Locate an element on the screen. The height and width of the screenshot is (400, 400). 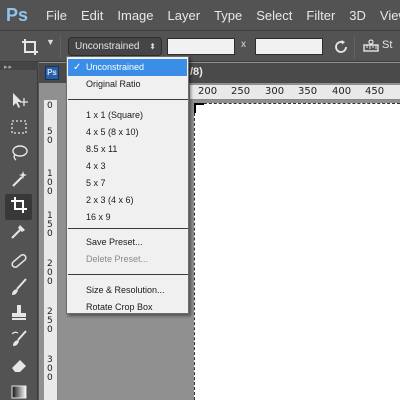
dropdown-item-label: Unconstrained is located at coordinates (115, 67).